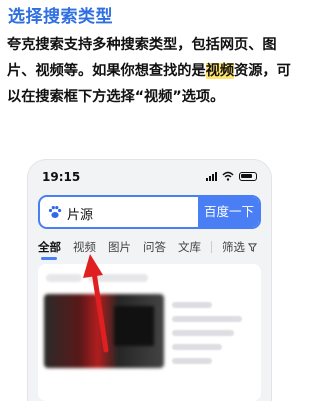  I want to click on funnel-icon, so click(252, 247).